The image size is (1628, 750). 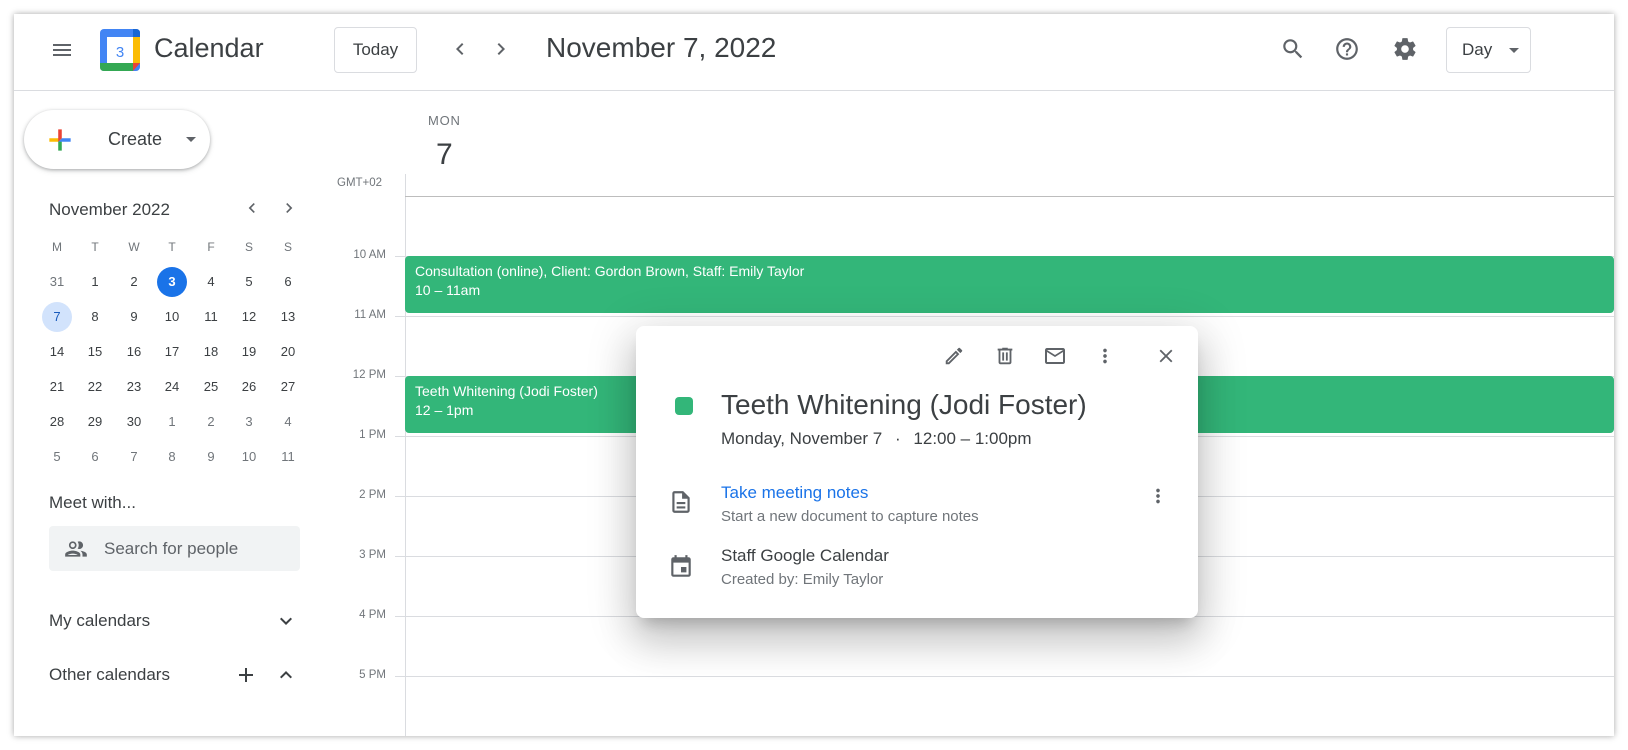 What do you see at coordinates (1158, 496) in the screenshot?
I see `notes-more-options-icon` at bounding box center [1158, 496].